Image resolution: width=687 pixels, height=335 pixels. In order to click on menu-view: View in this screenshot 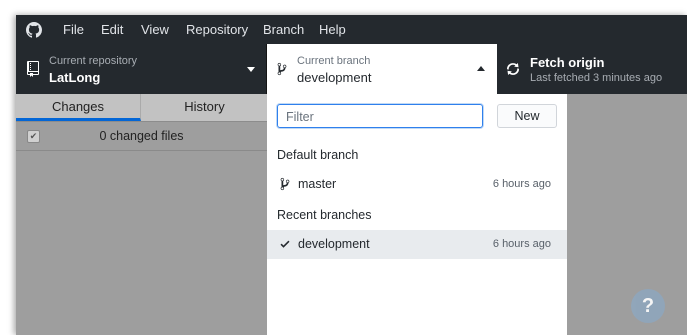, I will do `click(155, 29)`.